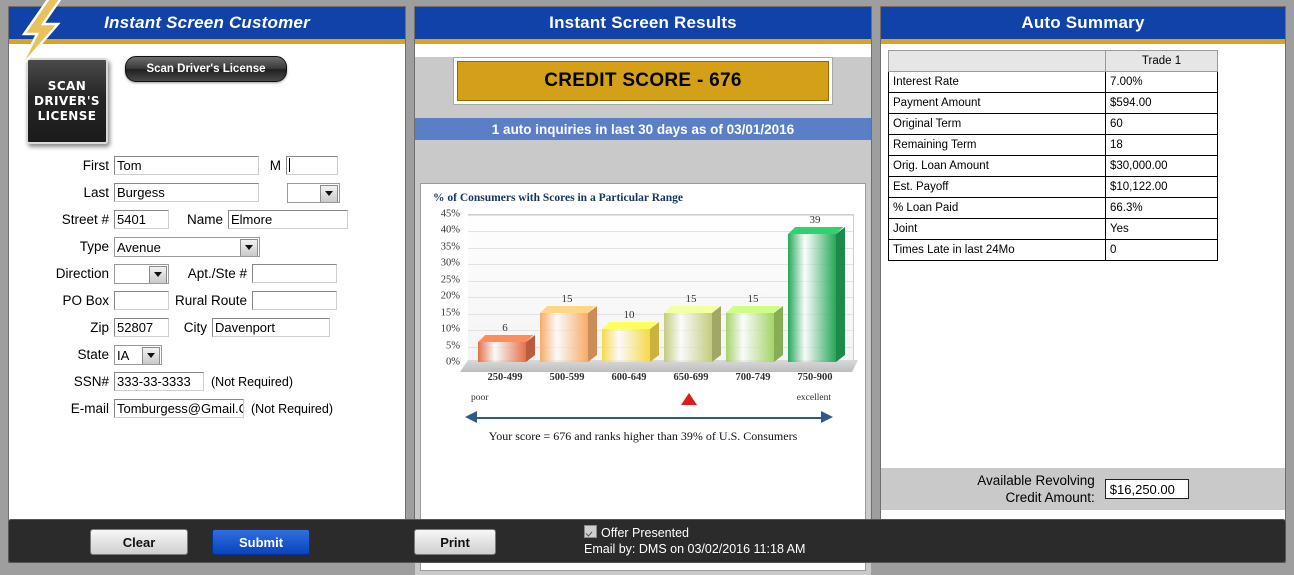 Image resolution: width=1294 pixels, height=575 pixels. What do you see at coordinates (1161, 166) in the screenshot?
I see `table-cell-value: $30,000.00` at bounding box center [1161, 166].